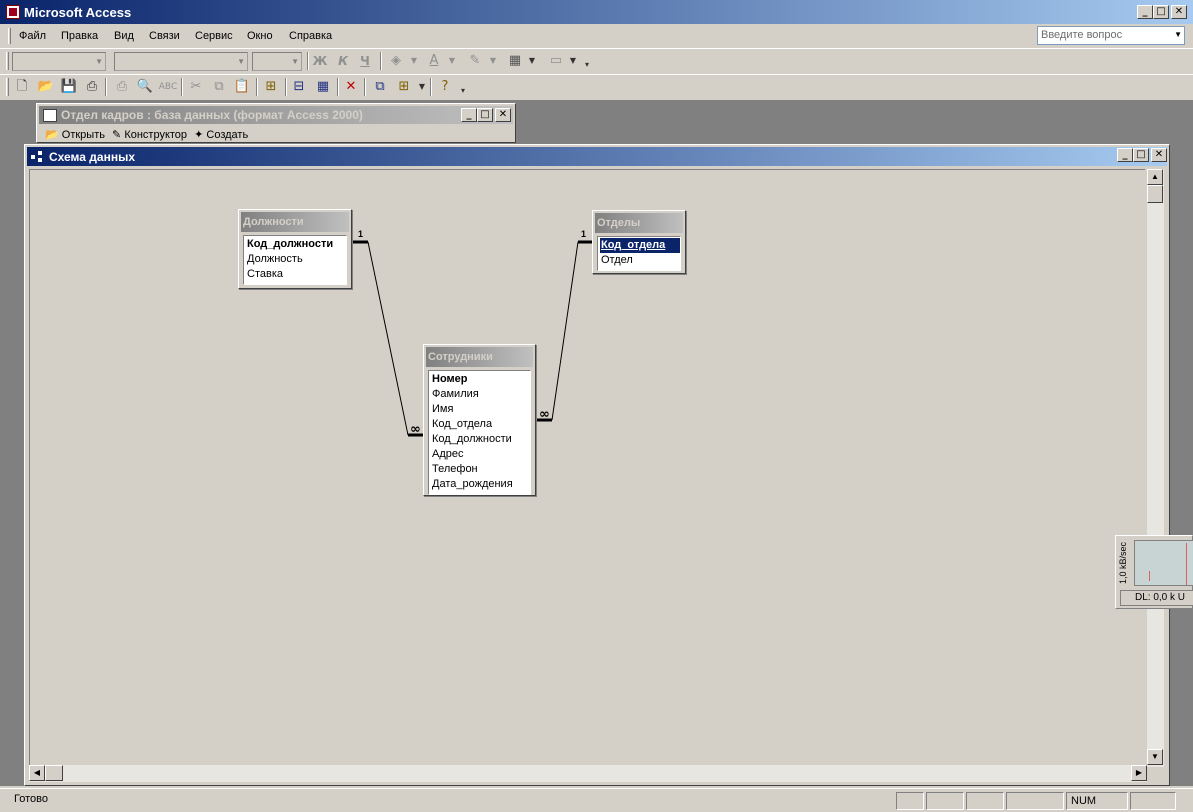 The height and width of the screenshot is (812, 1193). What do you see at coordinates (1111, 35) in the screenshot?
I see `ask-question-box: Введите вопрос ▼` at bounding box center [1111, 35].